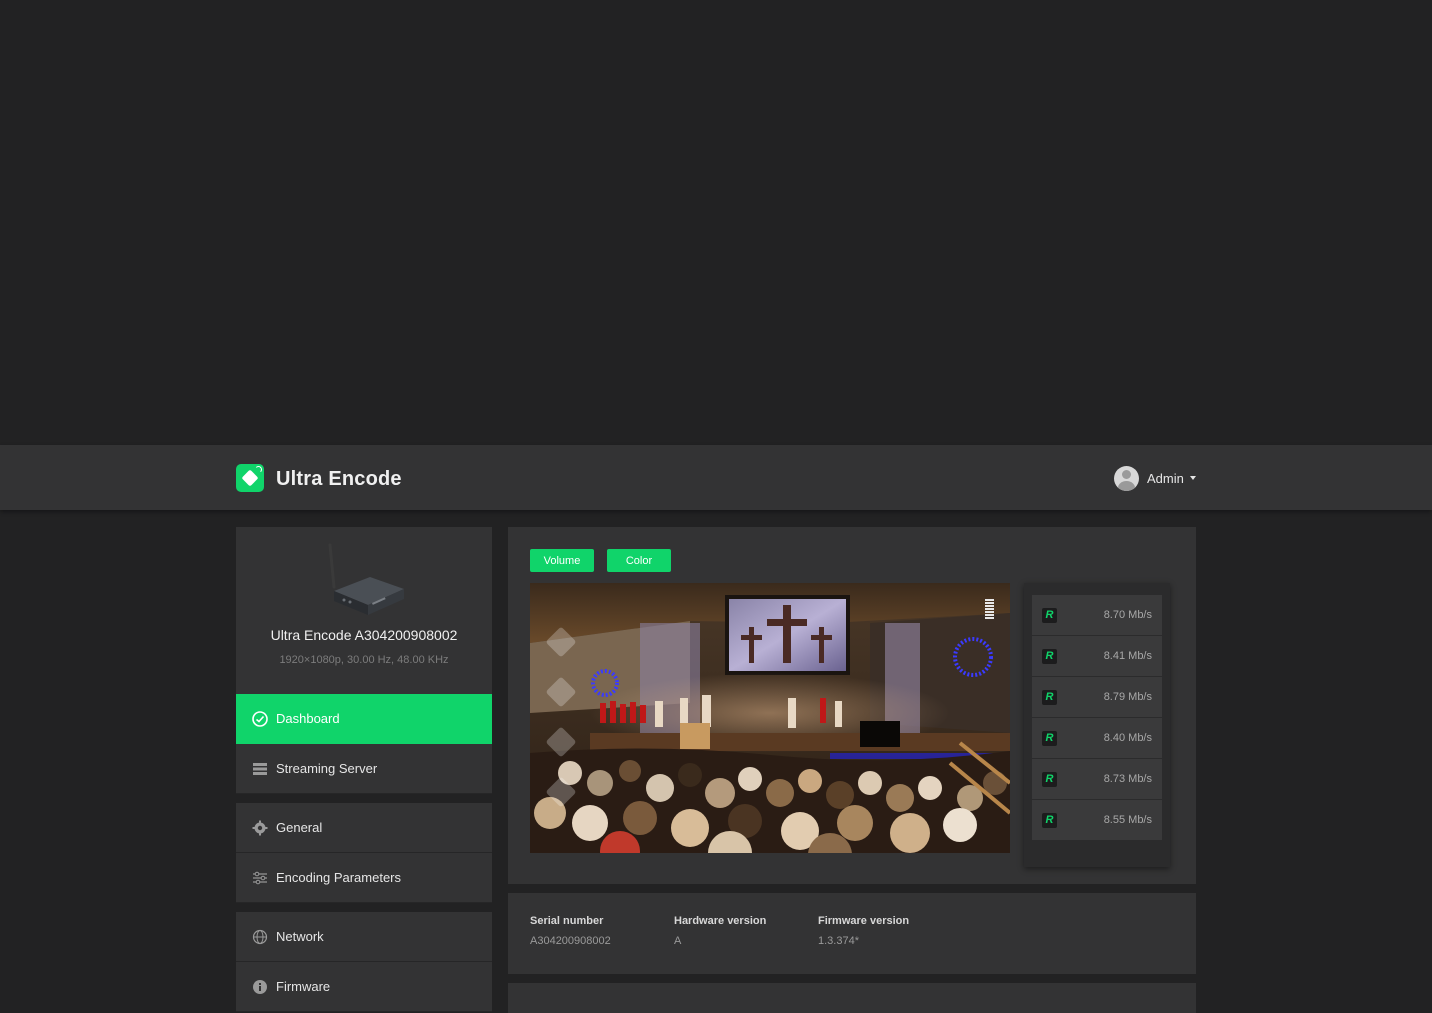  Describe the element at coordinates (1127, 656) in the screenshot. I see `bitrate-value: 8.41 Mb/s` at that location.